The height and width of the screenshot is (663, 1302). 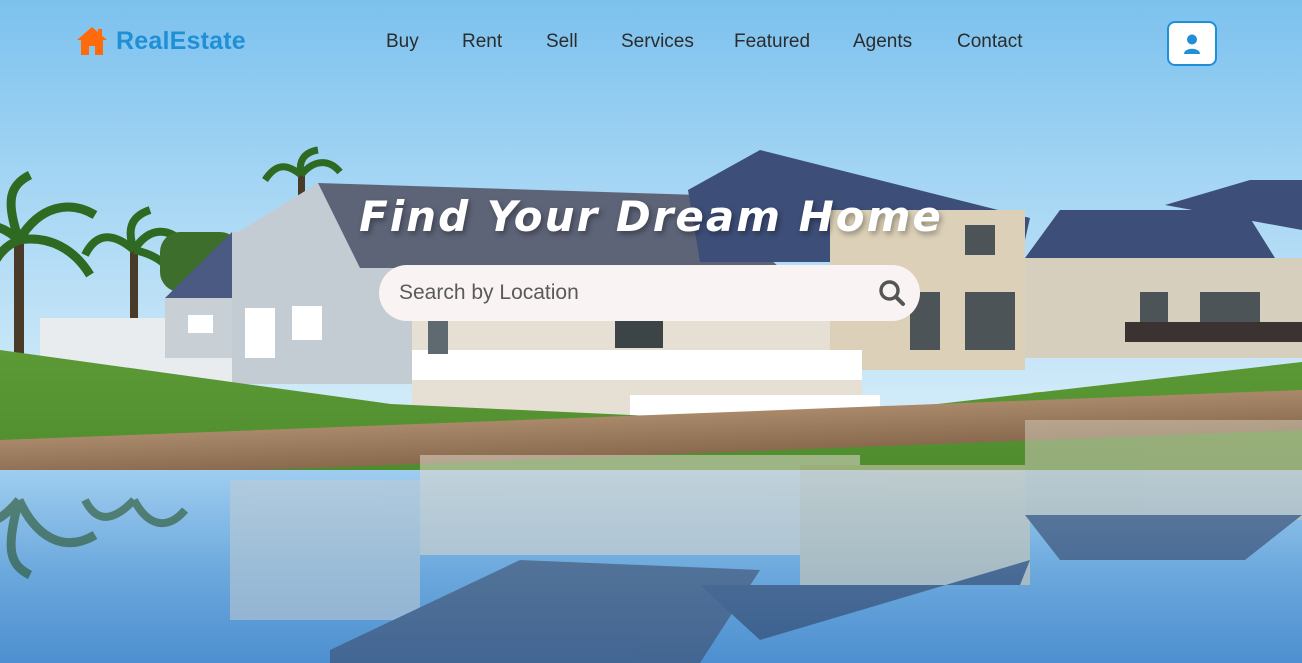 I want to click on nav-link-agents: Agents, so click(x=882, y=42).